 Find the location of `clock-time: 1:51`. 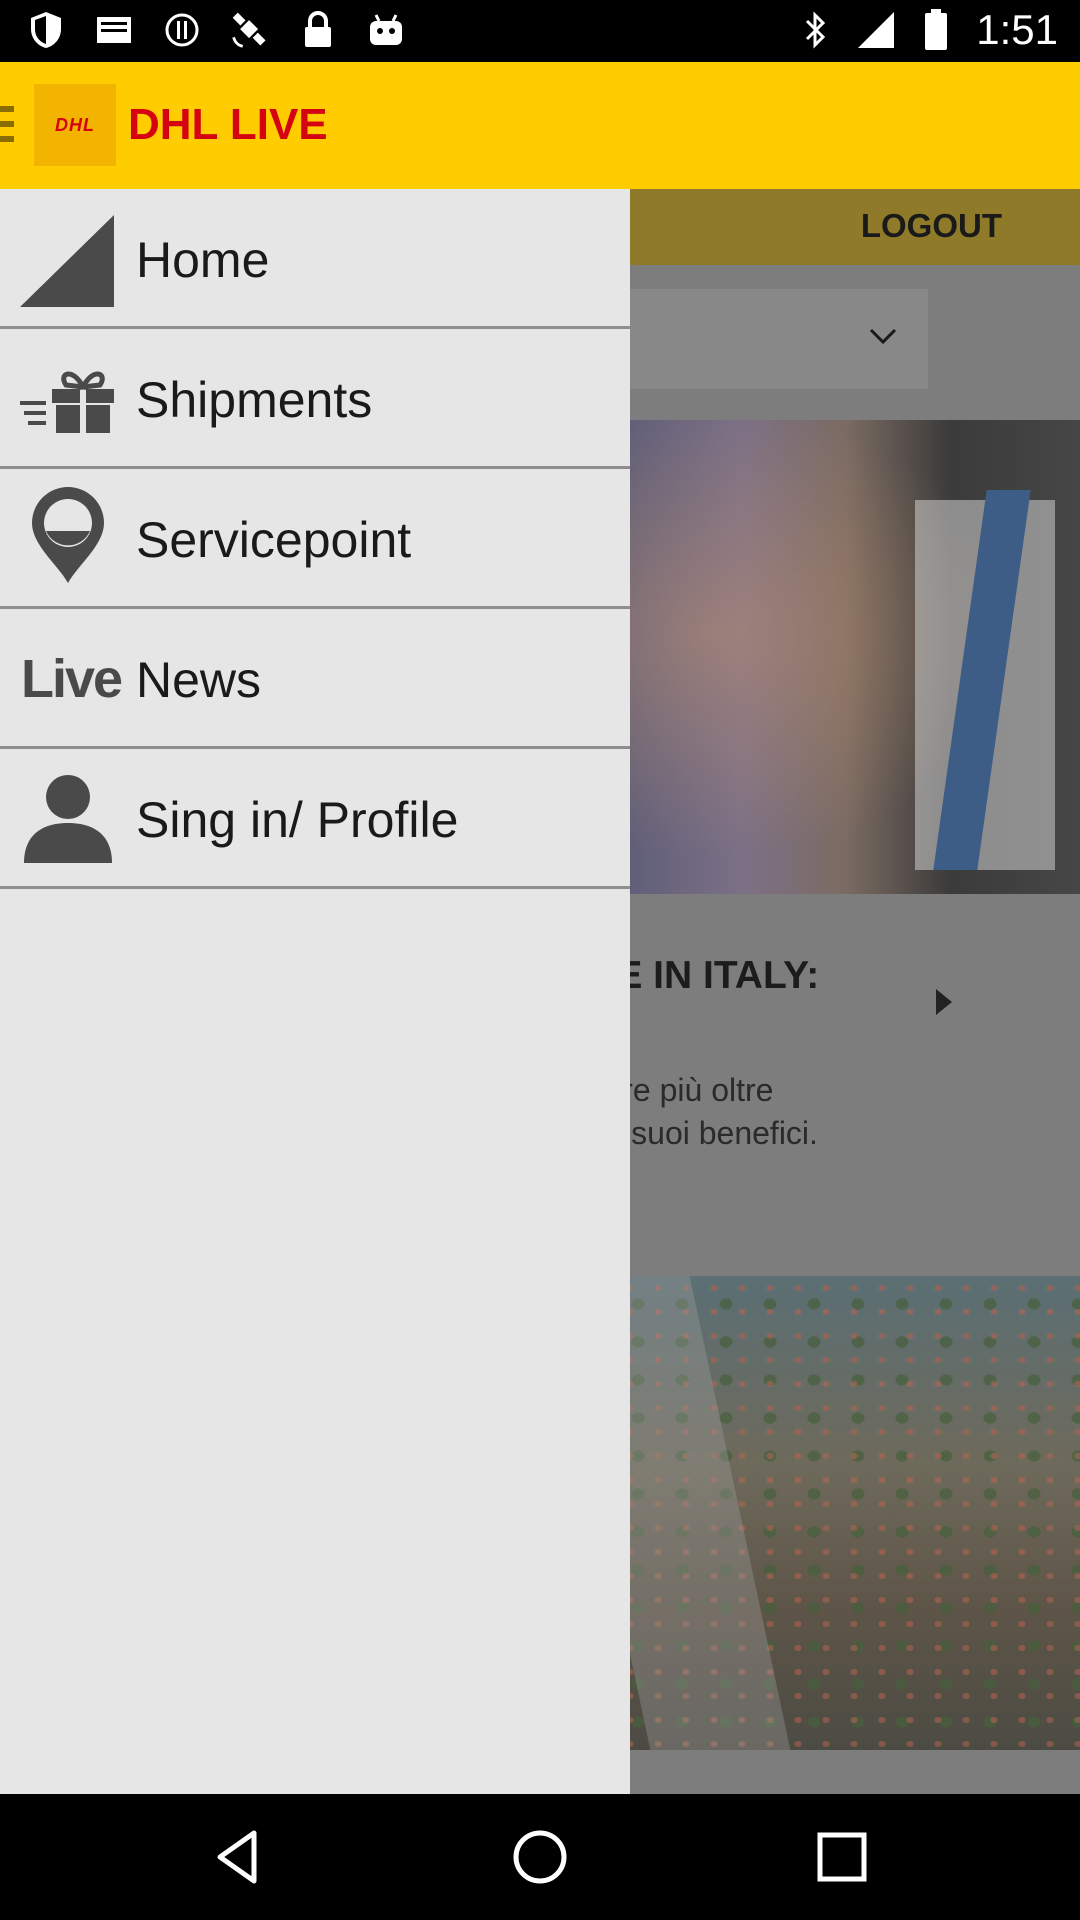

clock-time: 1:51 is located at coordinates (1017, 29).